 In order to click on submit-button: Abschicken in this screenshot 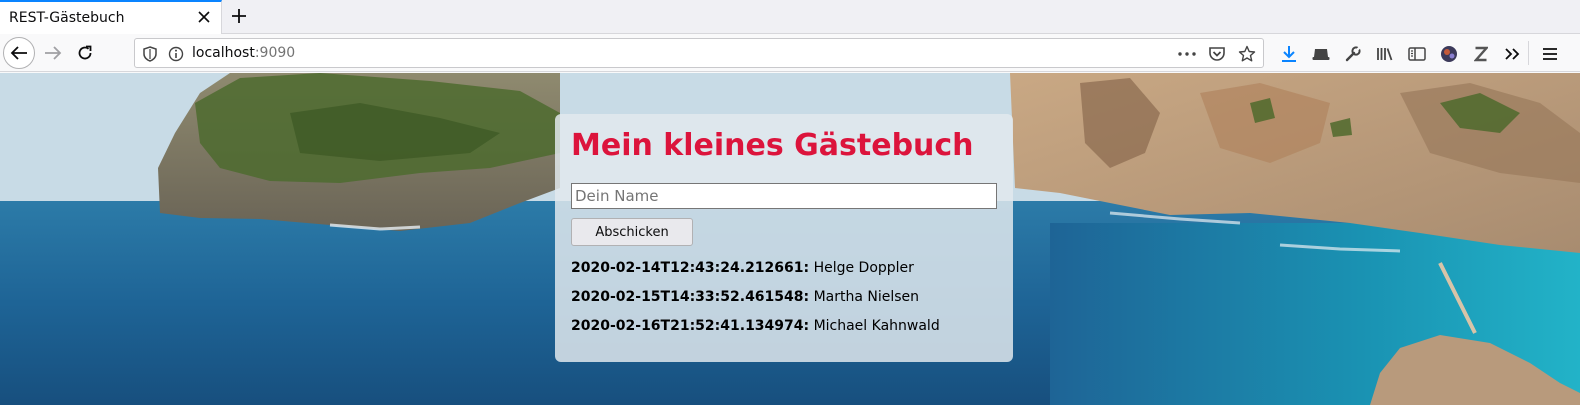, I will do `click(632, 232)`.